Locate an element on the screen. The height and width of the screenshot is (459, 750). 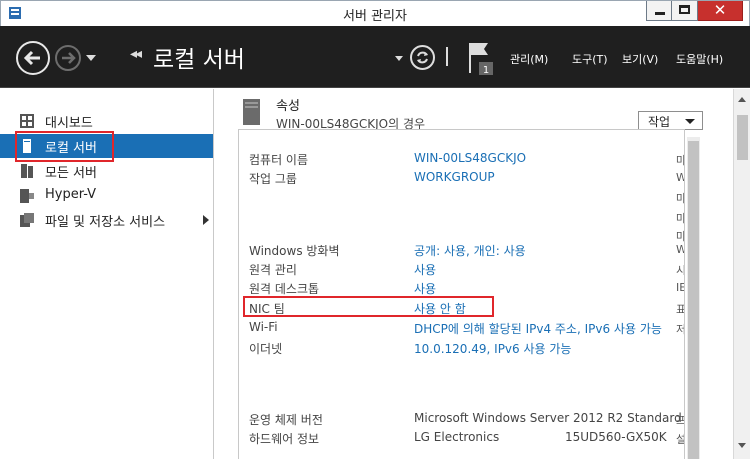
property-value-model: 15UD560-GX50K is located at coordinates (616, 437).